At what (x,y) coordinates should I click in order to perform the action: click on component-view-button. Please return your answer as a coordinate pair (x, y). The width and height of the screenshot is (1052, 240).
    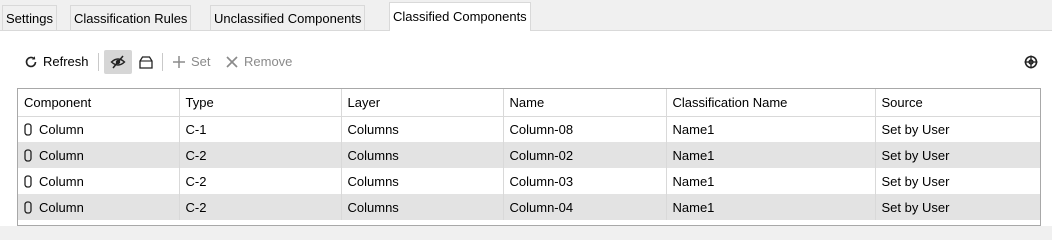
    Looking at the image, I should click on (146, 62).